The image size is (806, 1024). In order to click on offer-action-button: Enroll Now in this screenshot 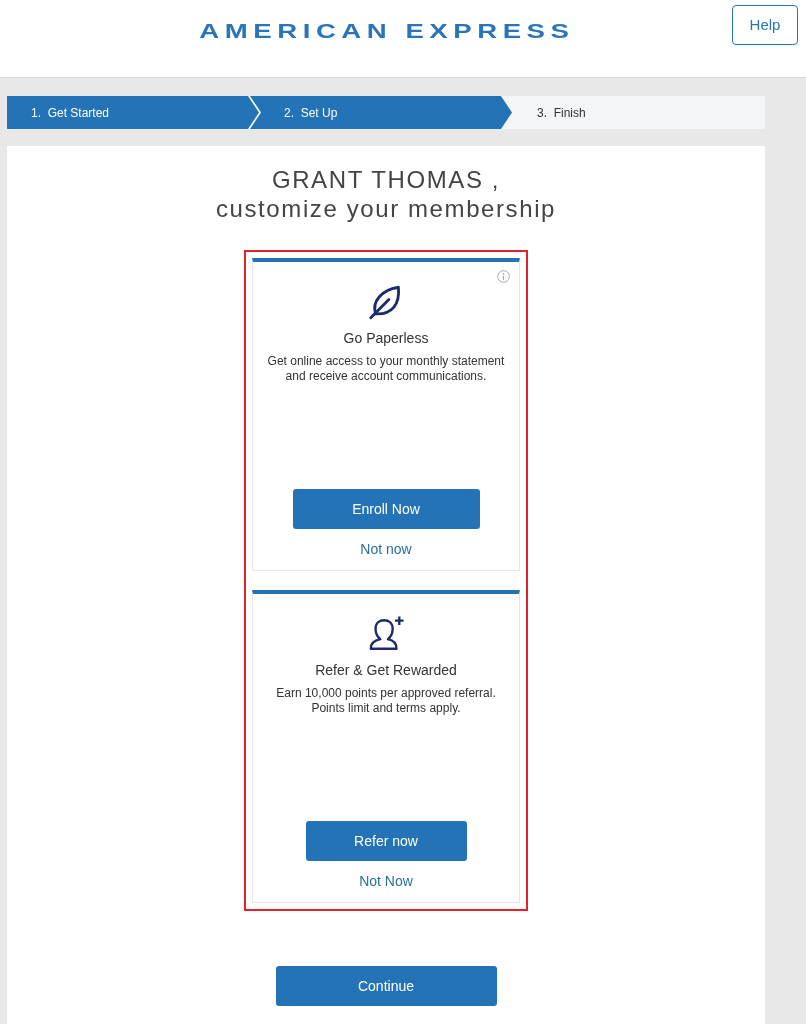, I will do `click(386, 509)`.